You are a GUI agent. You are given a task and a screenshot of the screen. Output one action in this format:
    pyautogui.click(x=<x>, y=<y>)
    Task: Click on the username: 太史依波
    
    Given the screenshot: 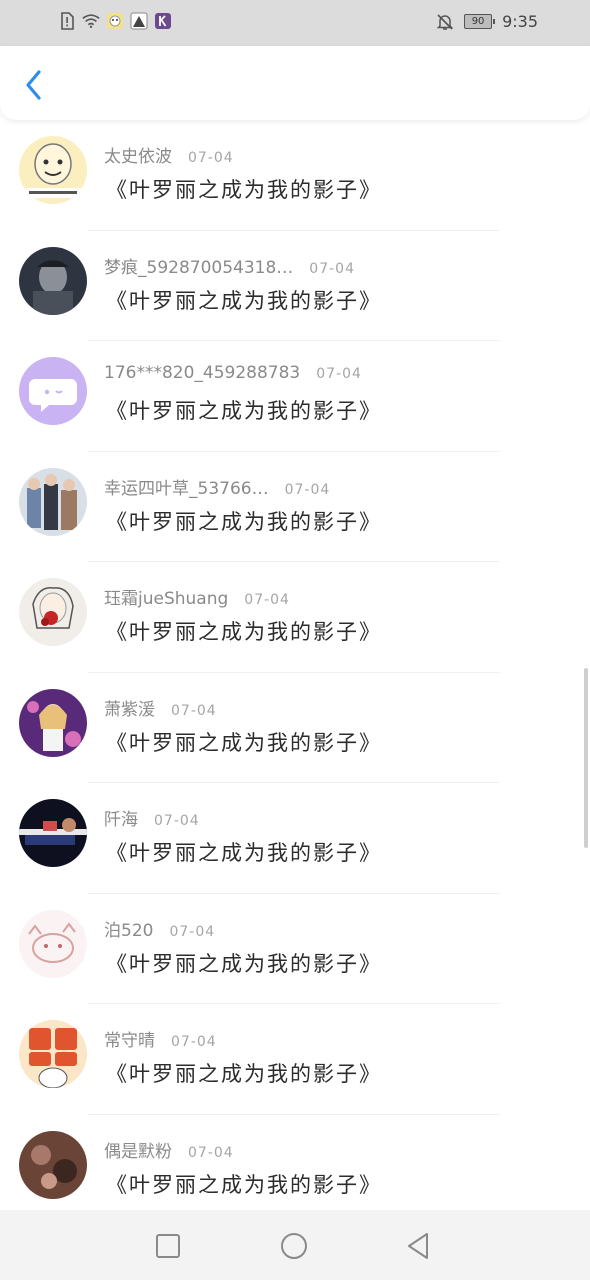 What is the action you would take?
    pyautogui.click(x=138, y=154)
    